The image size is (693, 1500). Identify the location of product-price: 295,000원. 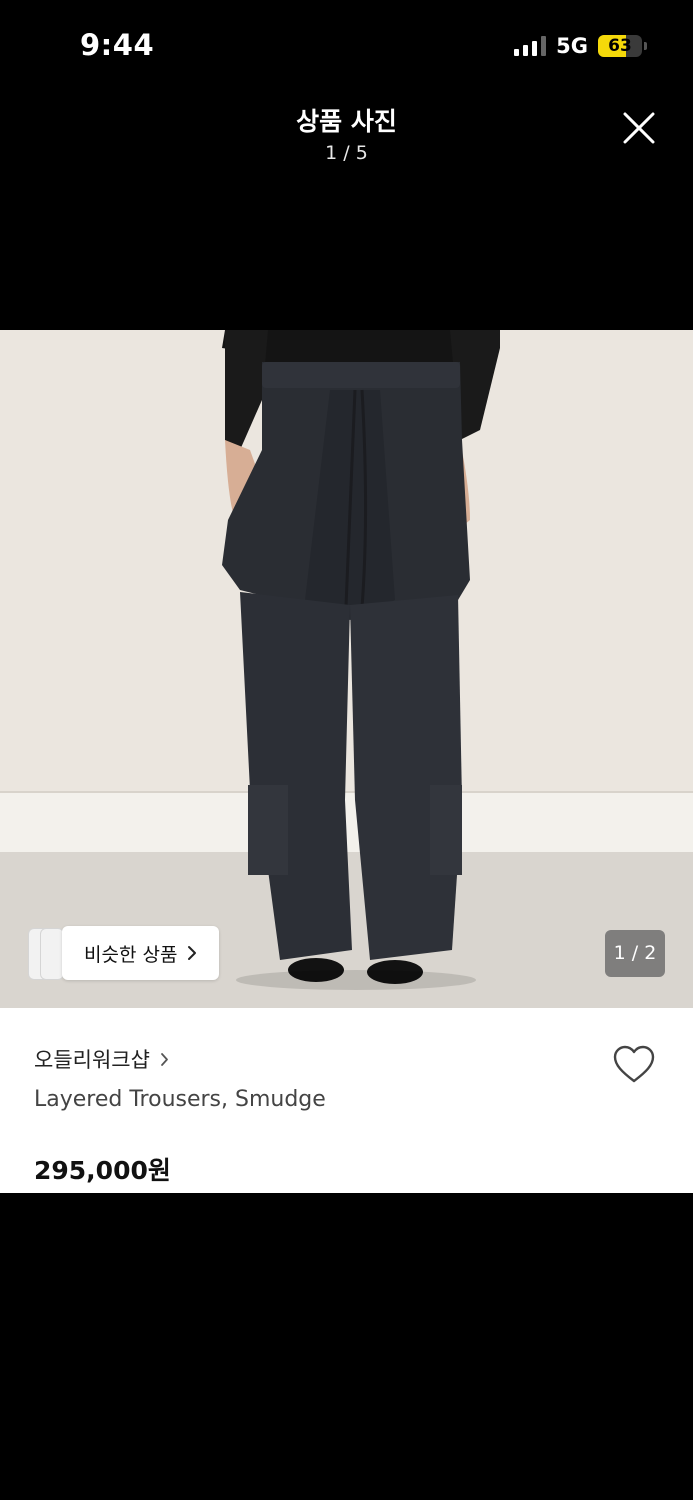
(102, 1170).